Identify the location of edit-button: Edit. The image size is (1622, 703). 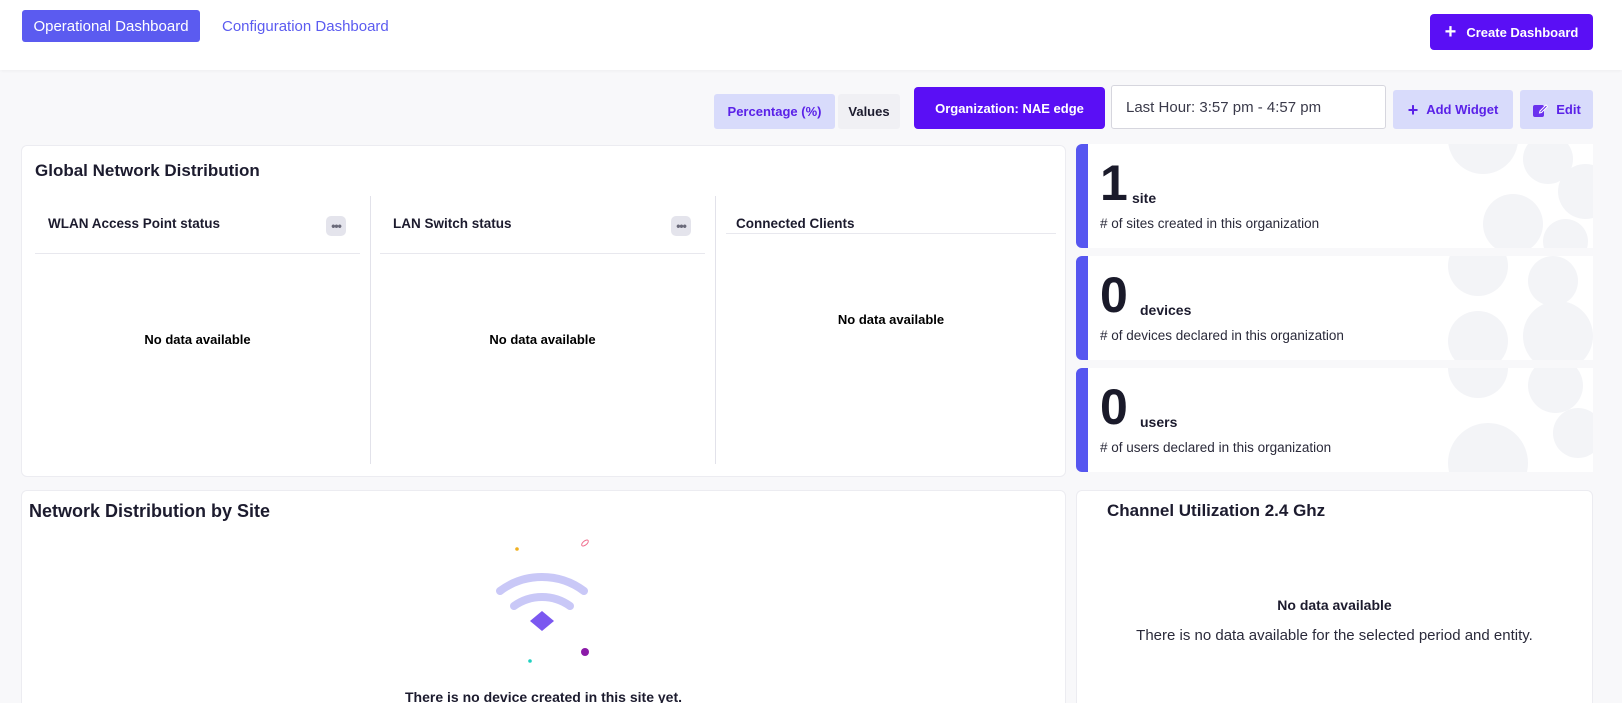
(1556, 109).